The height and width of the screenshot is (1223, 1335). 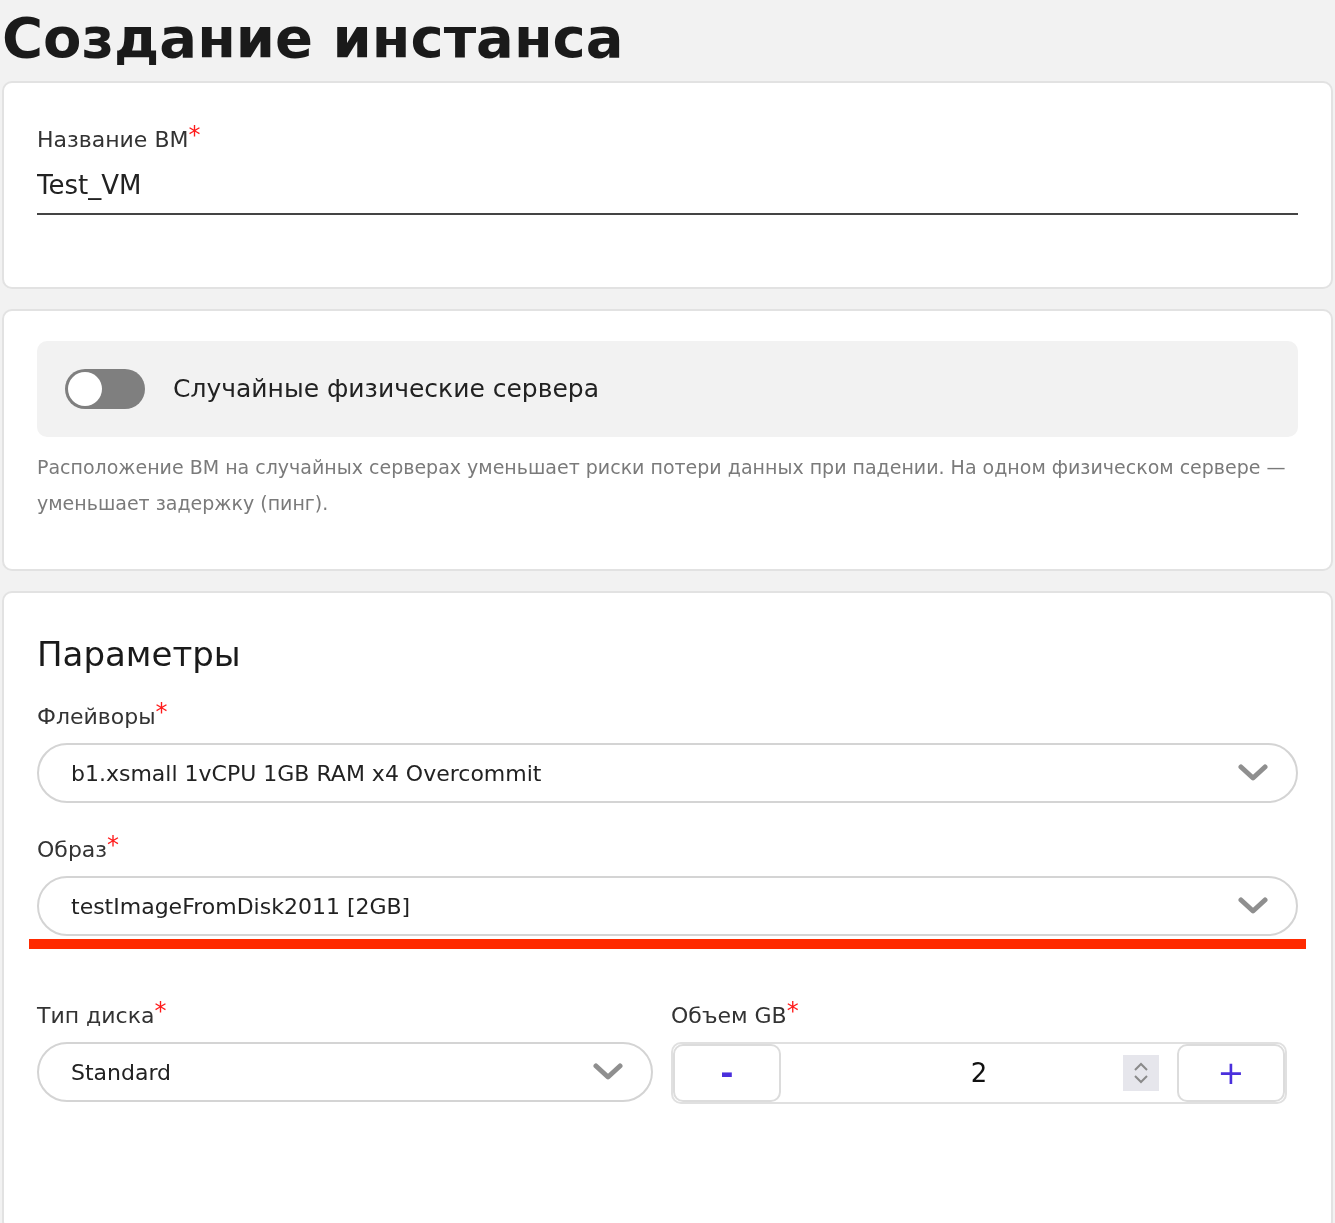 I want to click on field-label: Тип диска, so click(x=96, y=1016).